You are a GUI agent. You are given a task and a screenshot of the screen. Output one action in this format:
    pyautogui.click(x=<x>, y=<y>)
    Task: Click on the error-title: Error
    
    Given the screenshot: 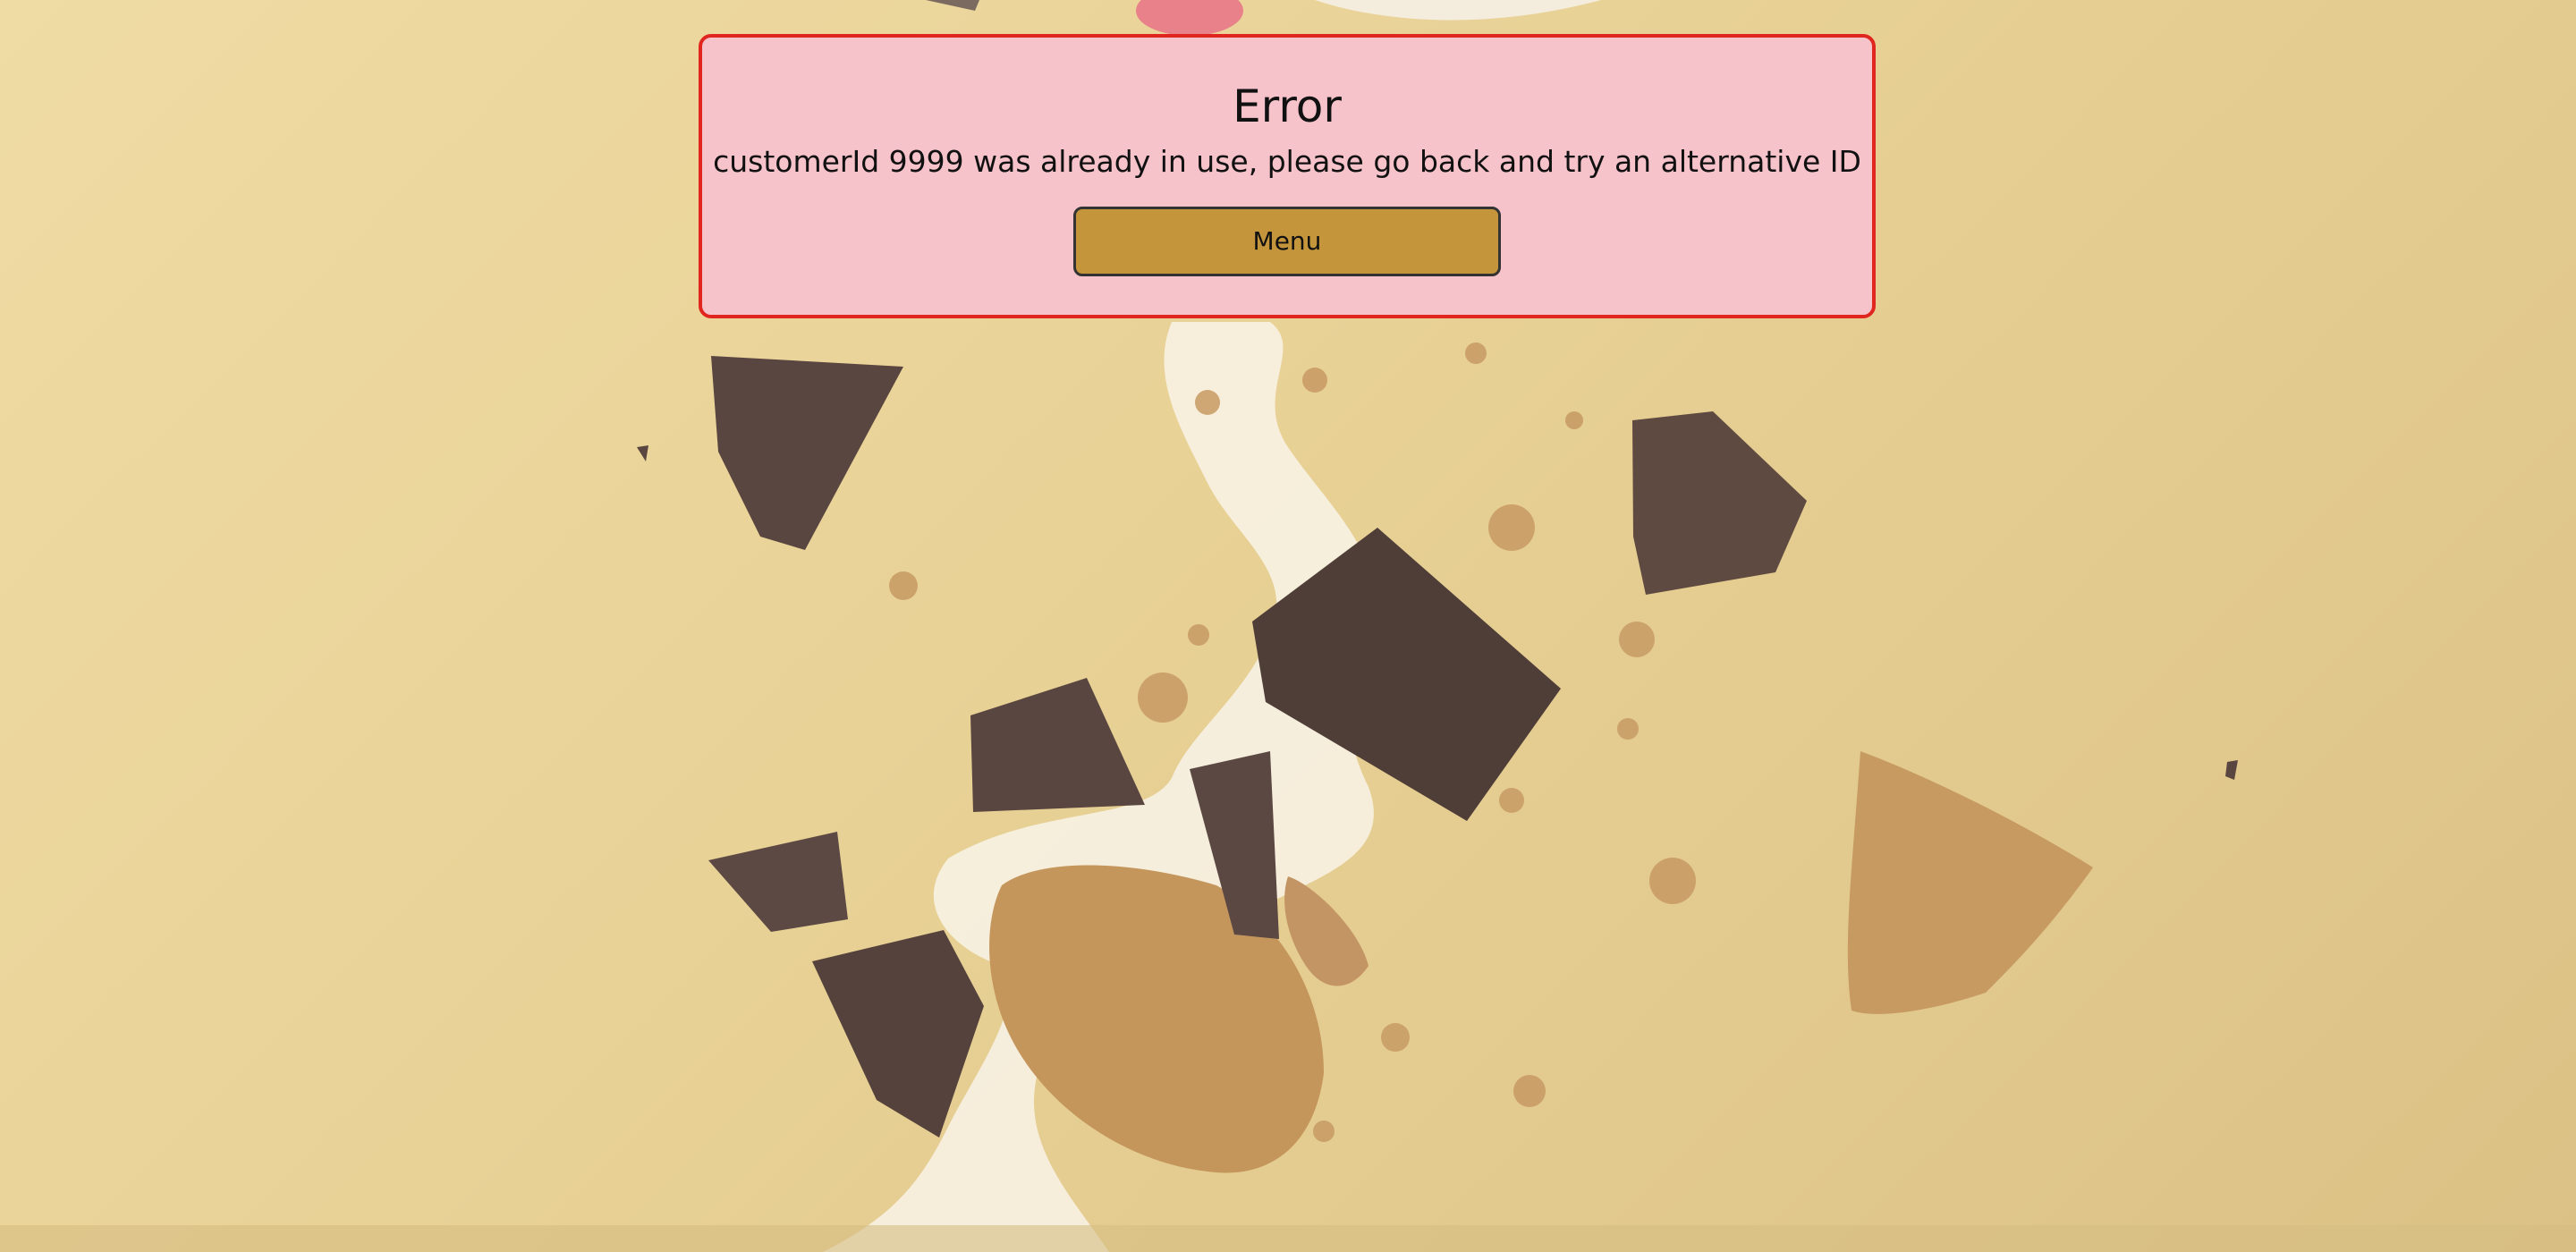 What is the action you would take?
    pyautogui.click(x=1287, y=106)
    